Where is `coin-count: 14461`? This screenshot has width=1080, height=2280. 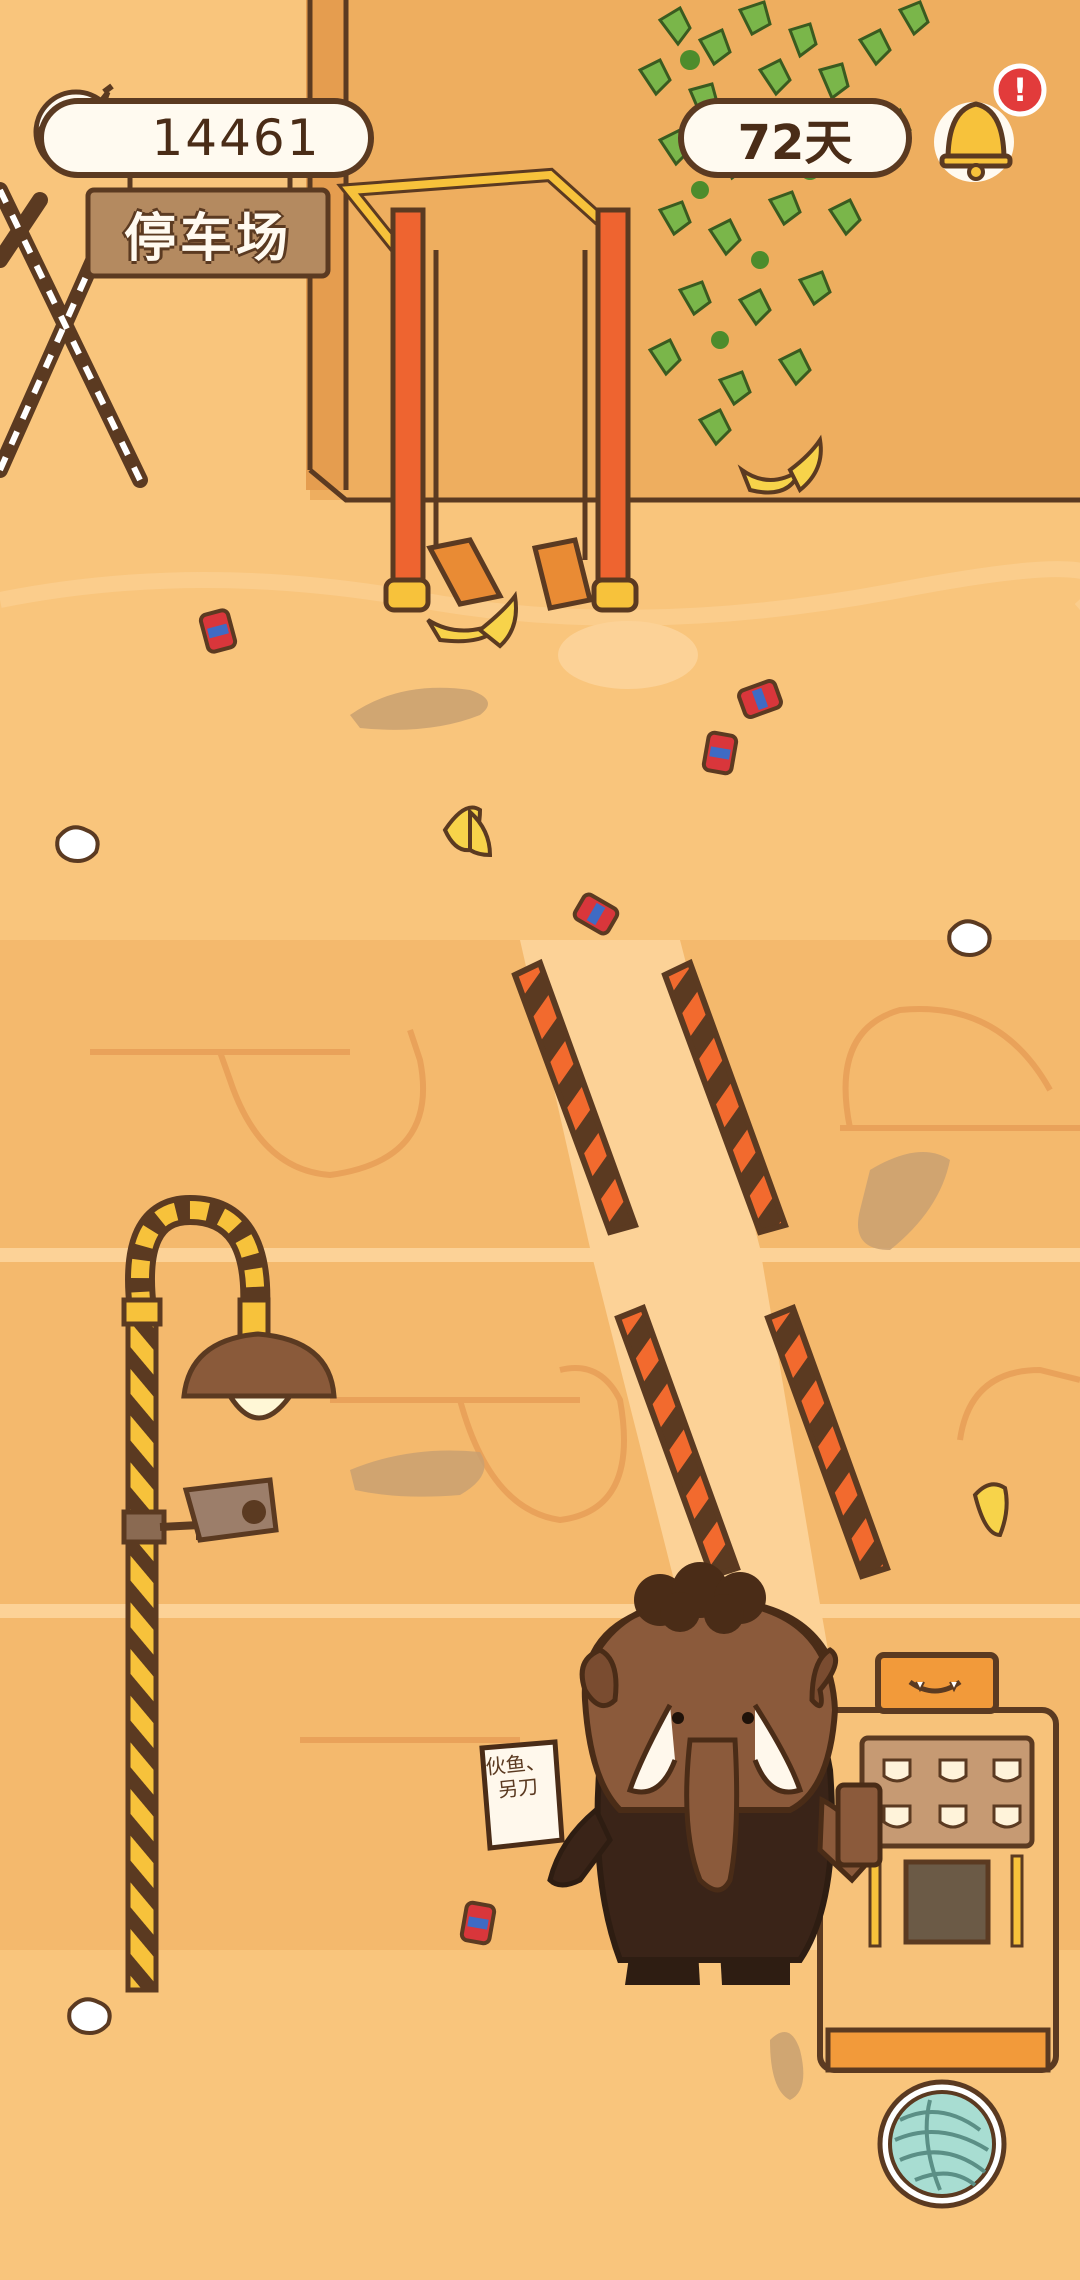 coin-count: 14461 is located at coordinates (236, 138).